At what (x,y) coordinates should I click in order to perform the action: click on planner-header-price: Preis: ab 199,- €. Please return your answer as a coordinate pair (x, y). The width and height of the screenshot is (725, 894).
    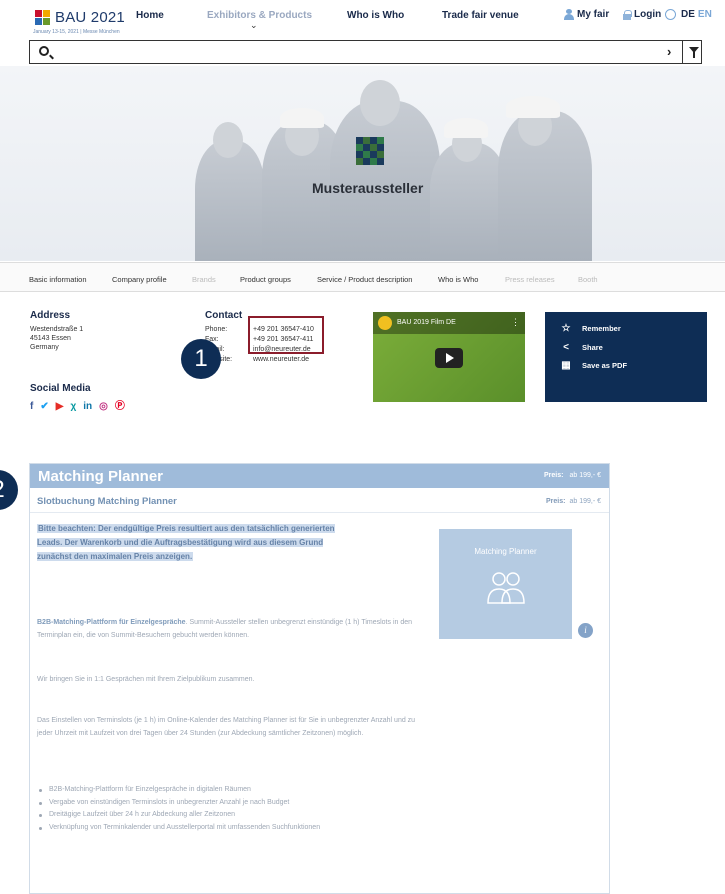
    Looking at the image, I should click on (572, 475).